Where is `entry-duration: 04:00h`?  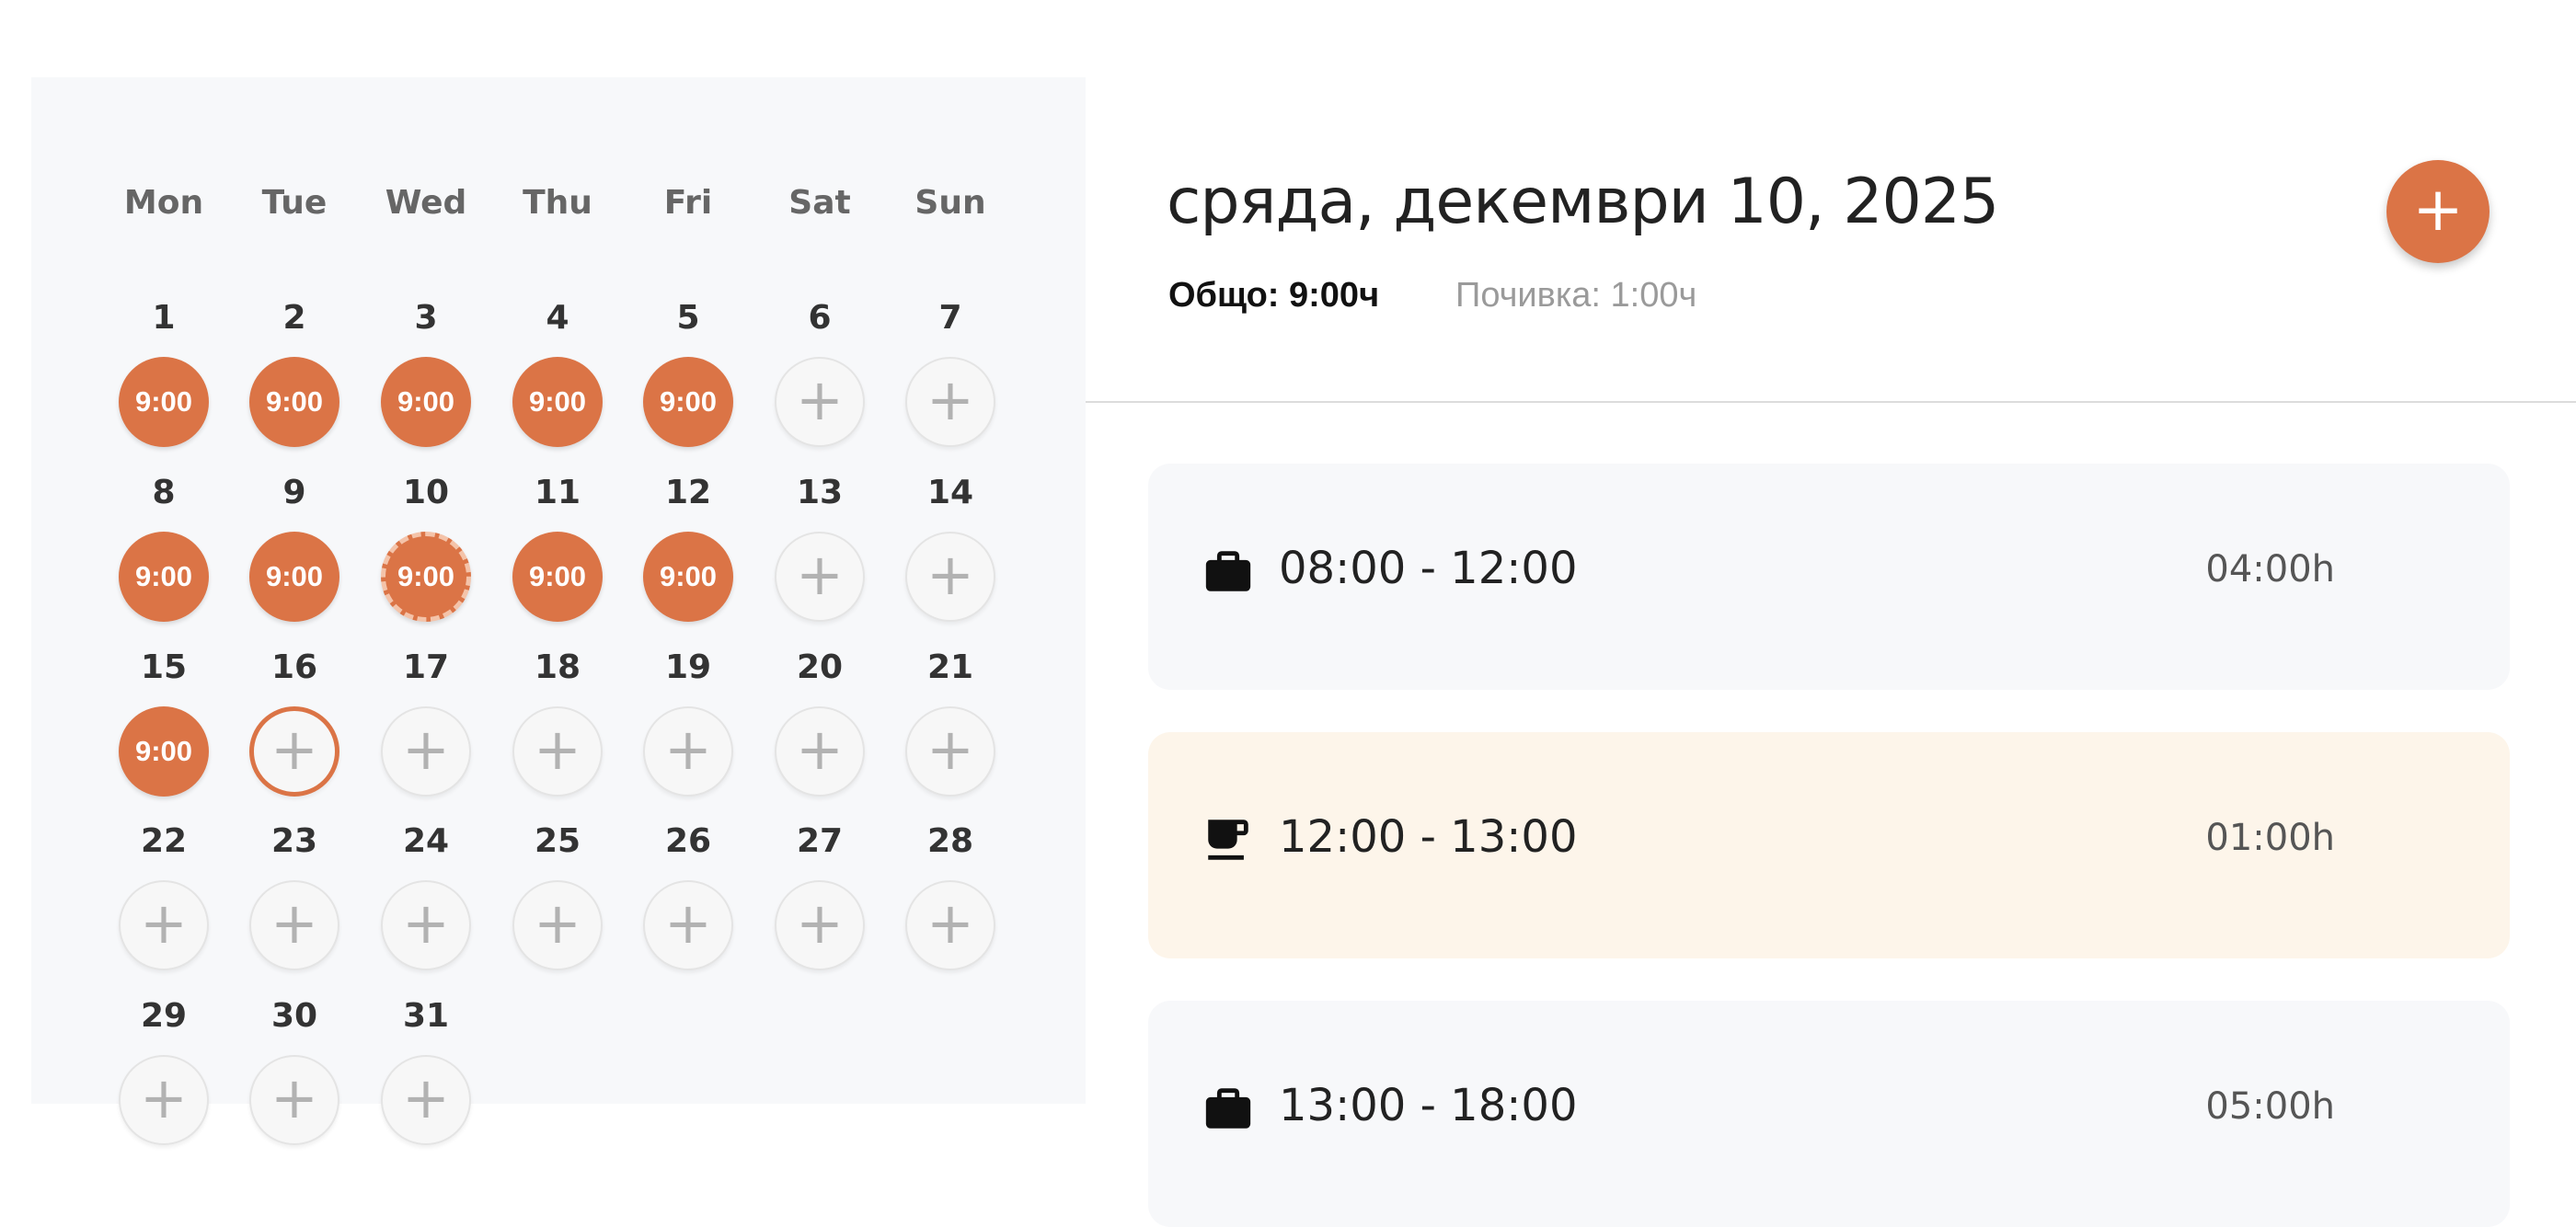
entry-duration: 04:00h is located at coordinates (2270, 569).